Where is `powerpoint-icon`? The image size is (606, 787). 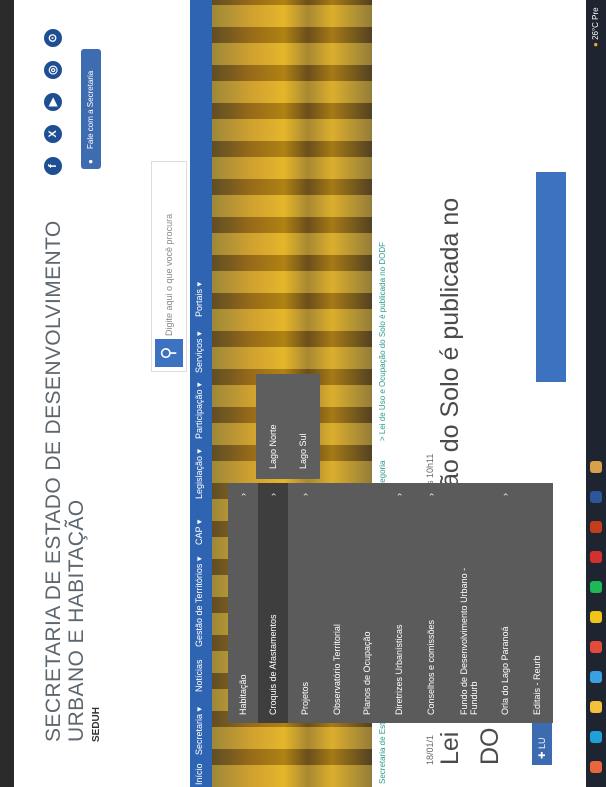
powerpoint-icon is located at coordinates (596, 527).